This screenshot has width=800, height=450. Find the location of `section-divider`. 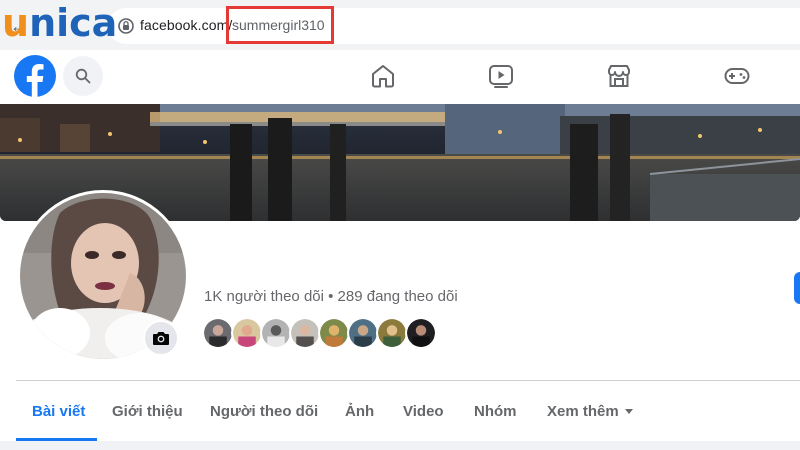

section-divider is located at coordinates (408, 380).